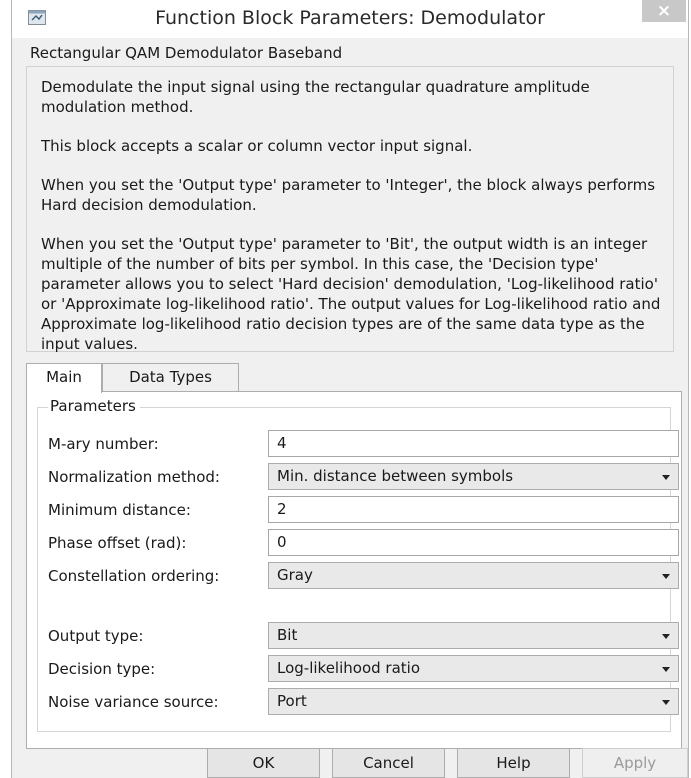 This screenshot has height=778, width=691. What do you see at coordinates (64, 378) in the screenshot?
I see `tab-main: Main` at bounding box center [64, 378].